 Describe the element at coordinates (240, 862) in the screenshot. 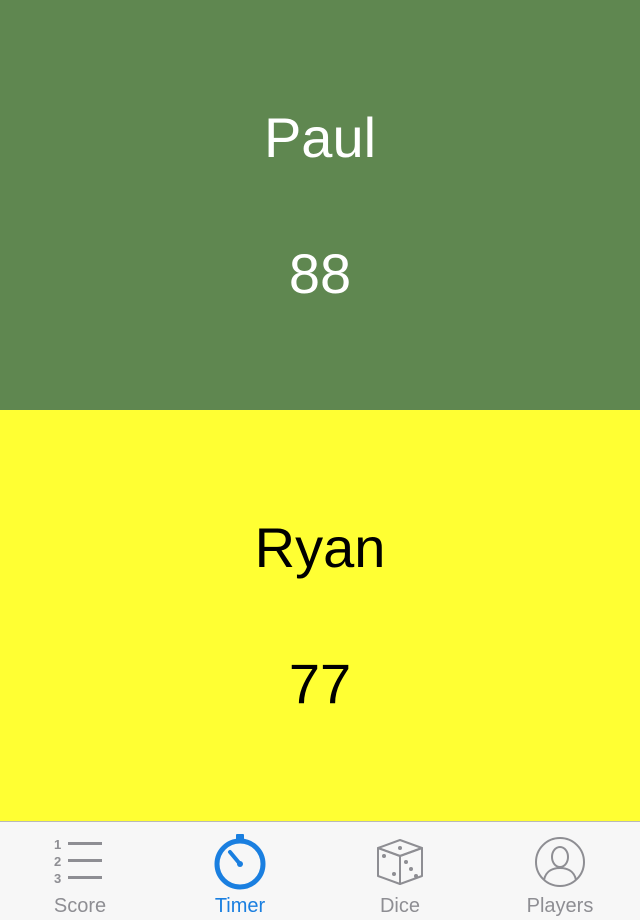

I see `stopwatch-icon` at that location.